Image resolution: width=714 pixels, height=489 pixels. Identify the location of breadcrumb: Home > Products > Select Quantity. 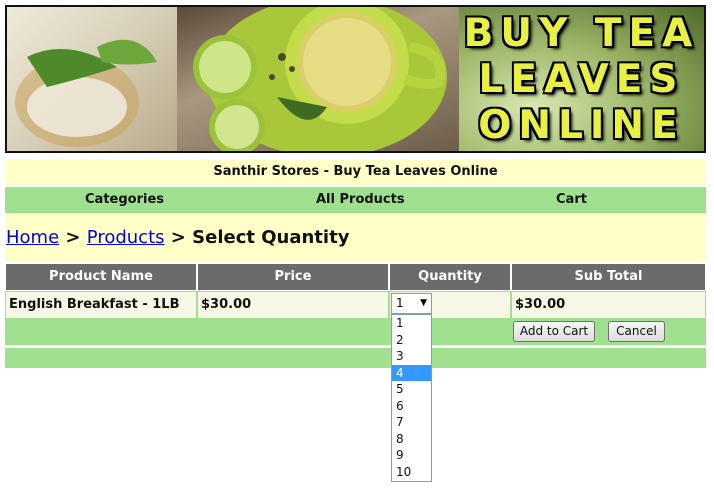
(355, 237).